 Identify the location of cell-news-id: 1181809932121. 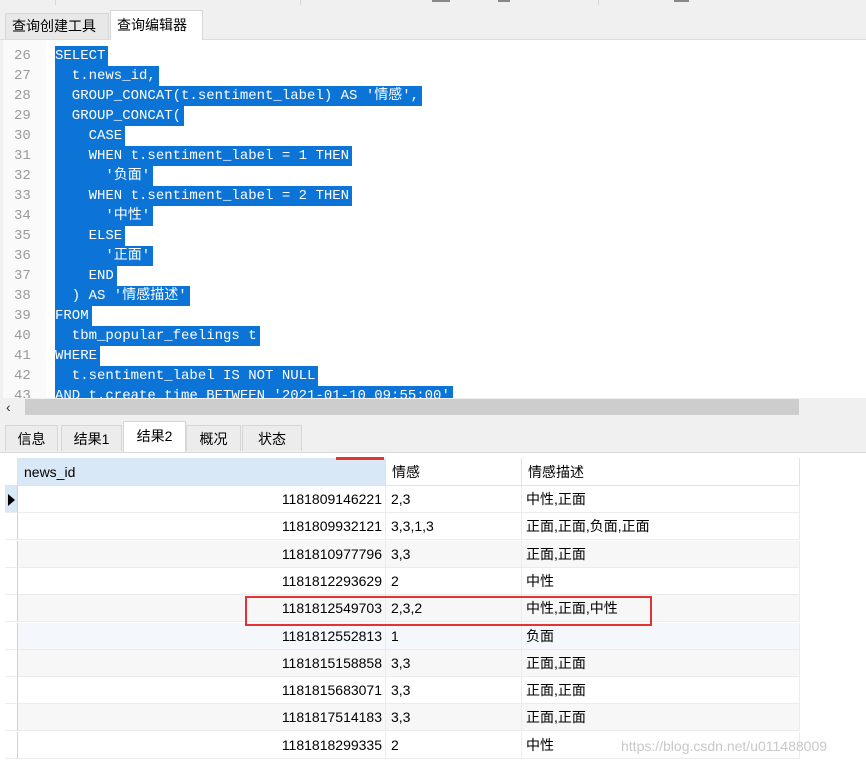
(202, 527).